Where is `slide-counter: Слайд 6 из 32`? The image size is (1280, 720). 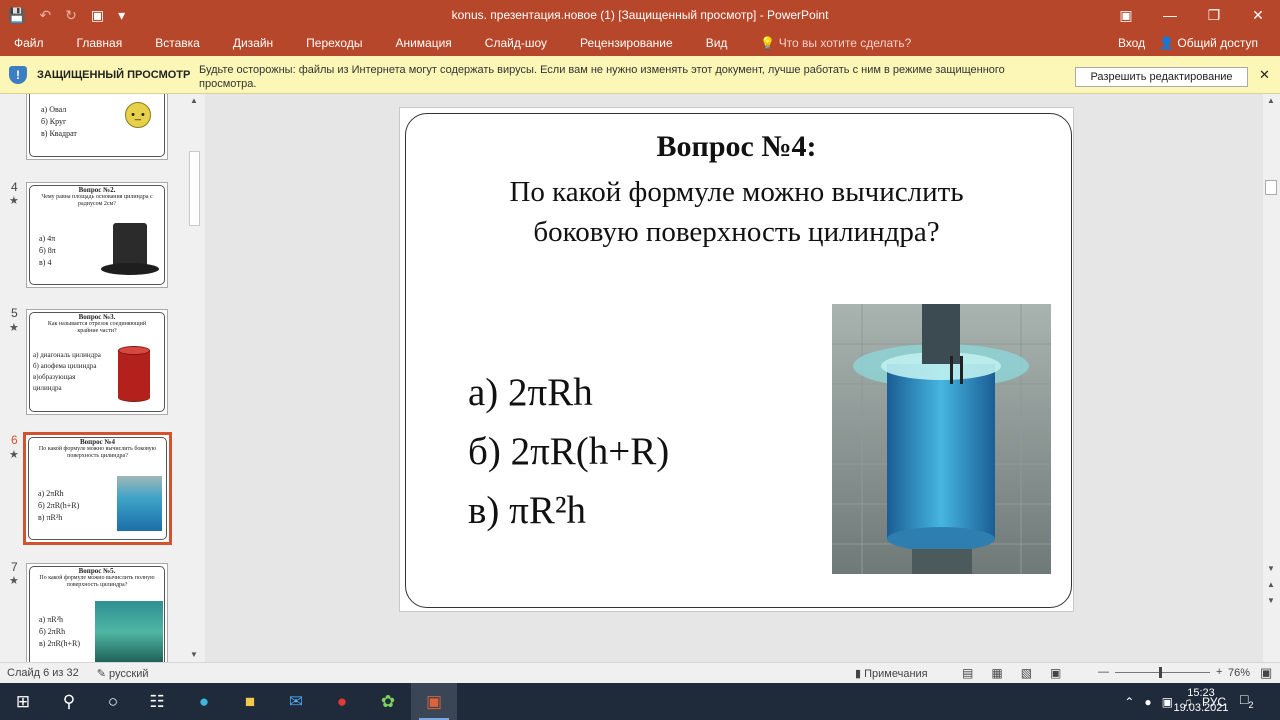
slide-counter: Слайд 6 из 32 is located at coordinates (43, 673).